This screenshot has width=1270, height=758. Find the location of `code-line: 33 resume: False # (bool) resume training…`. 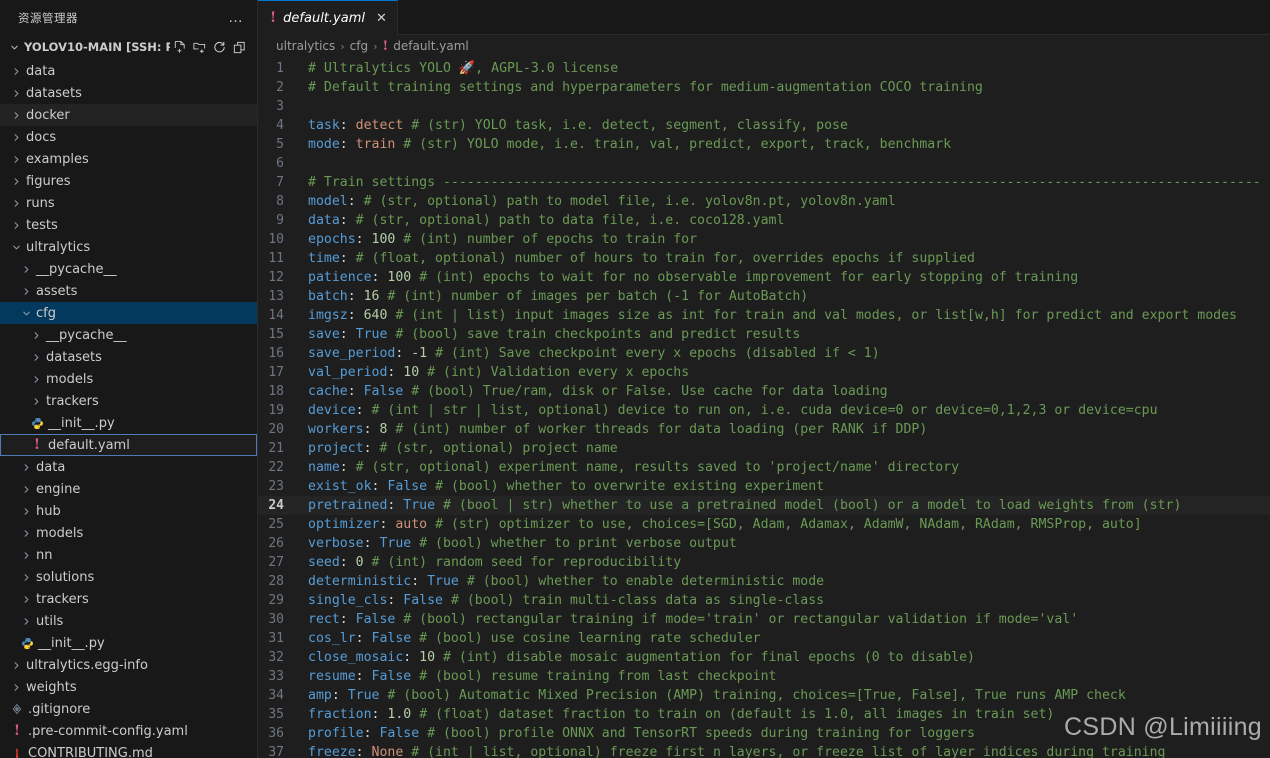

code-line: 33 resume: False # (bool) resume training… is located at coordinates (764, 676).